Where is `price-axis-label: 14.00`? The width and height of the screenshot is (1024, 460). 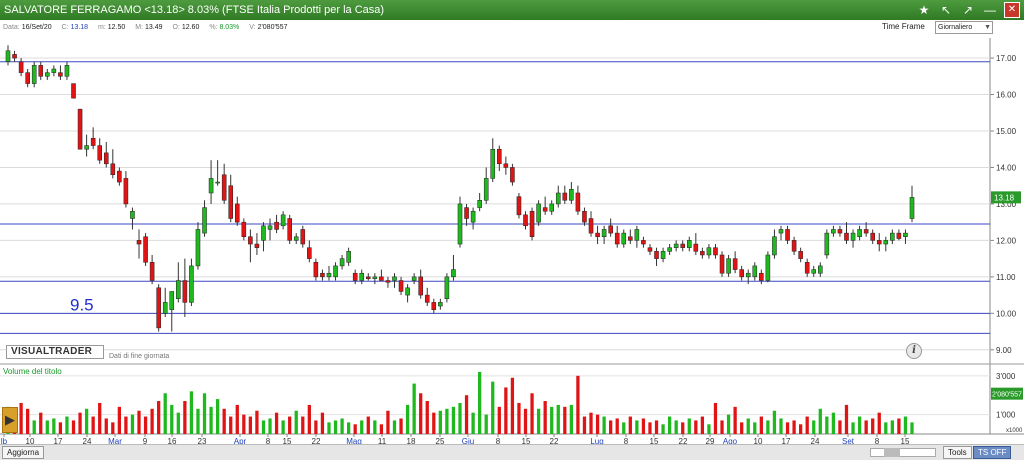 price-axis-label: 14.00 is located at coordinates (1006, 167).